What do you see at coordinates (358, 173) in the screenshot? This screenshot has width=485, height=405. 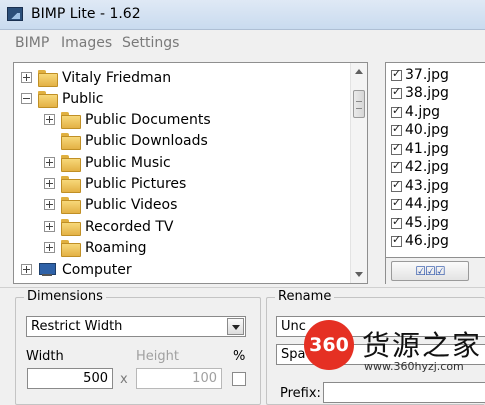 I see `tree-scrollbar` at bounding box center [358, 173].